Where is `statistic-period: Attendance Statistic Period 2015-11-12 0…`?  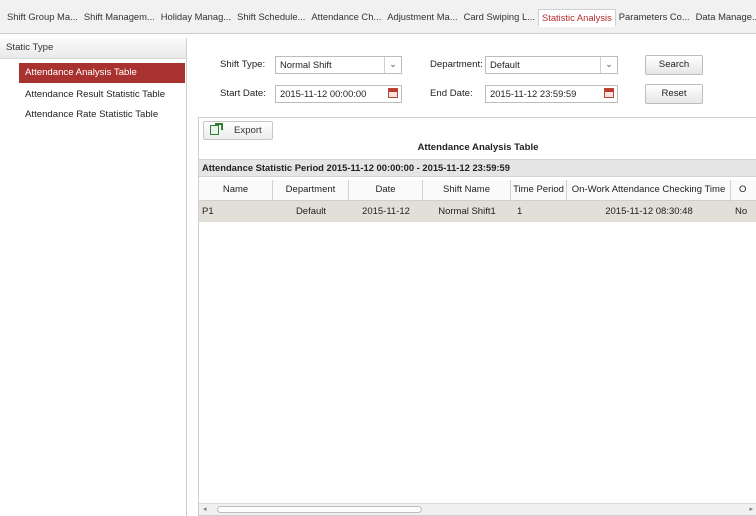
statistic-period: Attendance Statistic Period 2015-11-12 0… is located at coordinates (477, 168).